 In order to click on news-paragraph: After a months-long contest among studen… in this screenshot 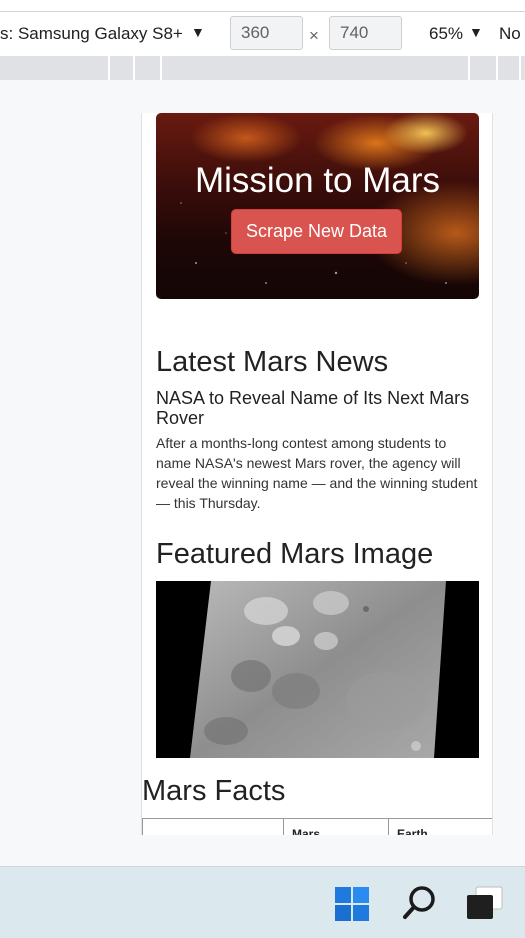, I will do `click(317, 473)`.